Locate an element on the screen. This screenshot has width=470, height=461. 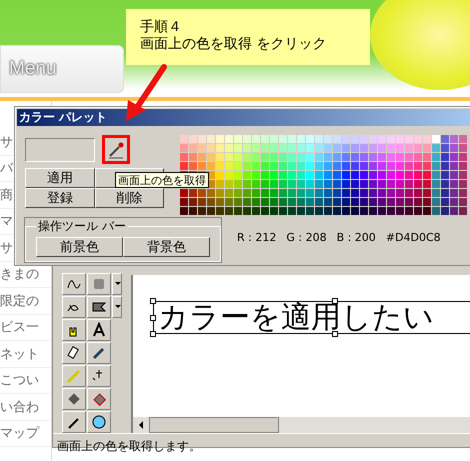
status-bar: 画面上の色を取得します。 is located at coordinates (261, 444).